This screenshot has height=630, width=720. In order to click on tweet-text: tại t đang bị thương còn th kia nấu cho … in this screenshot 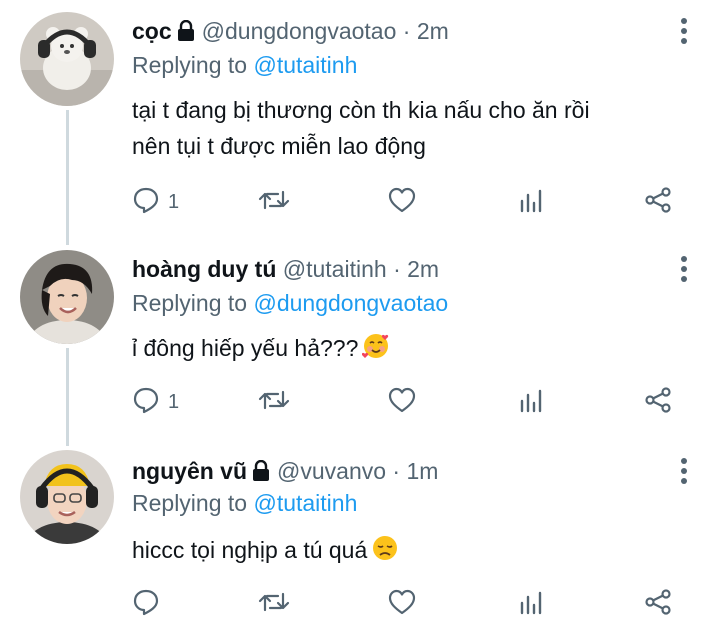, I will do `click(406, 128)`.